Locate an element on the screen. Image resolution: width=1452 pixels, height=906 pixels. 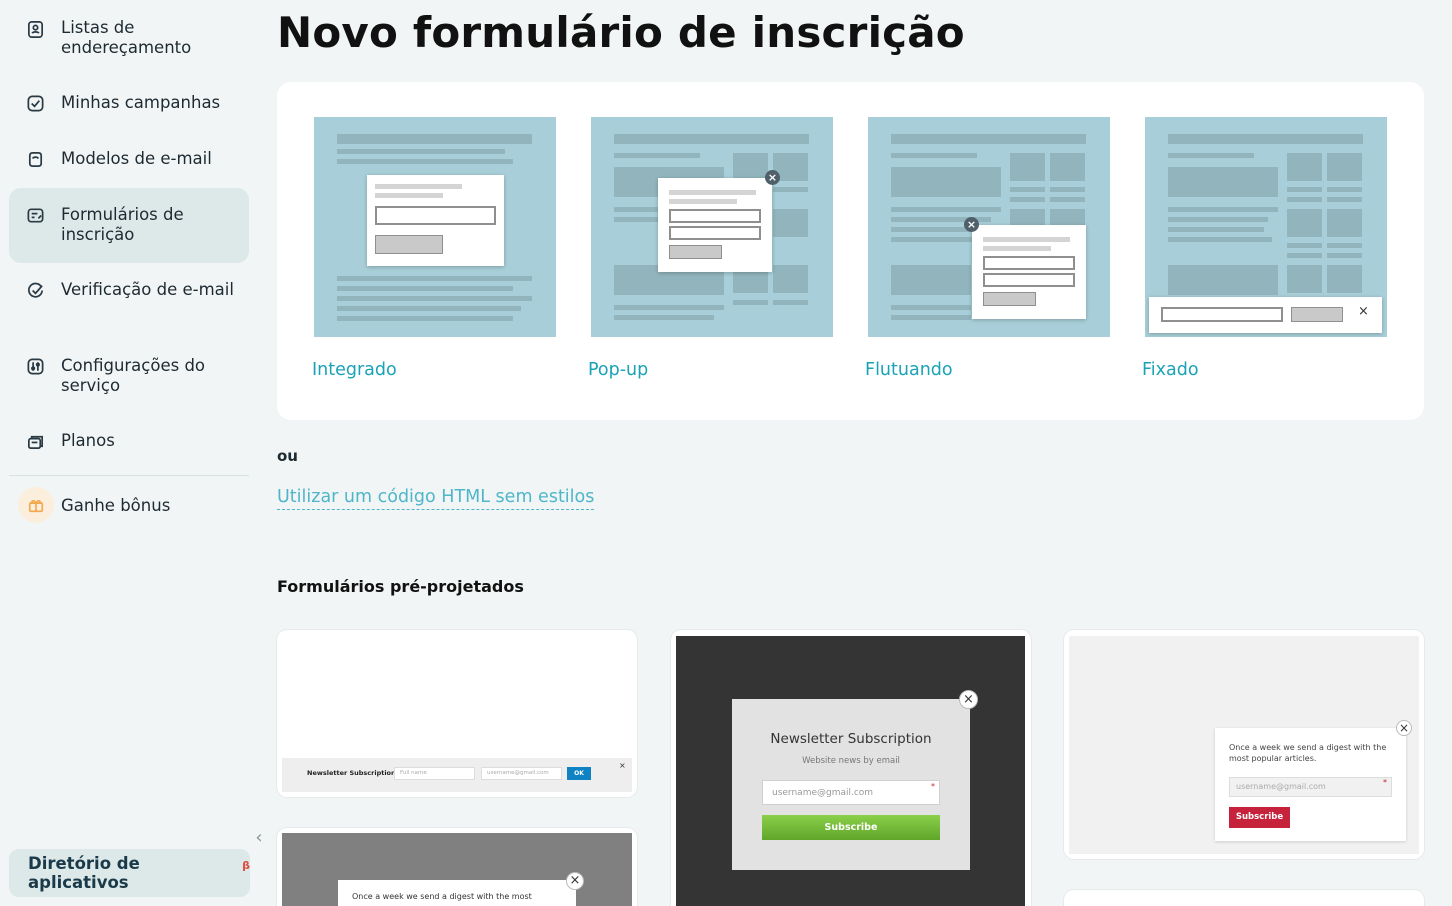
form-type-fixed-tile: × is located at coordinates (1266, 227).